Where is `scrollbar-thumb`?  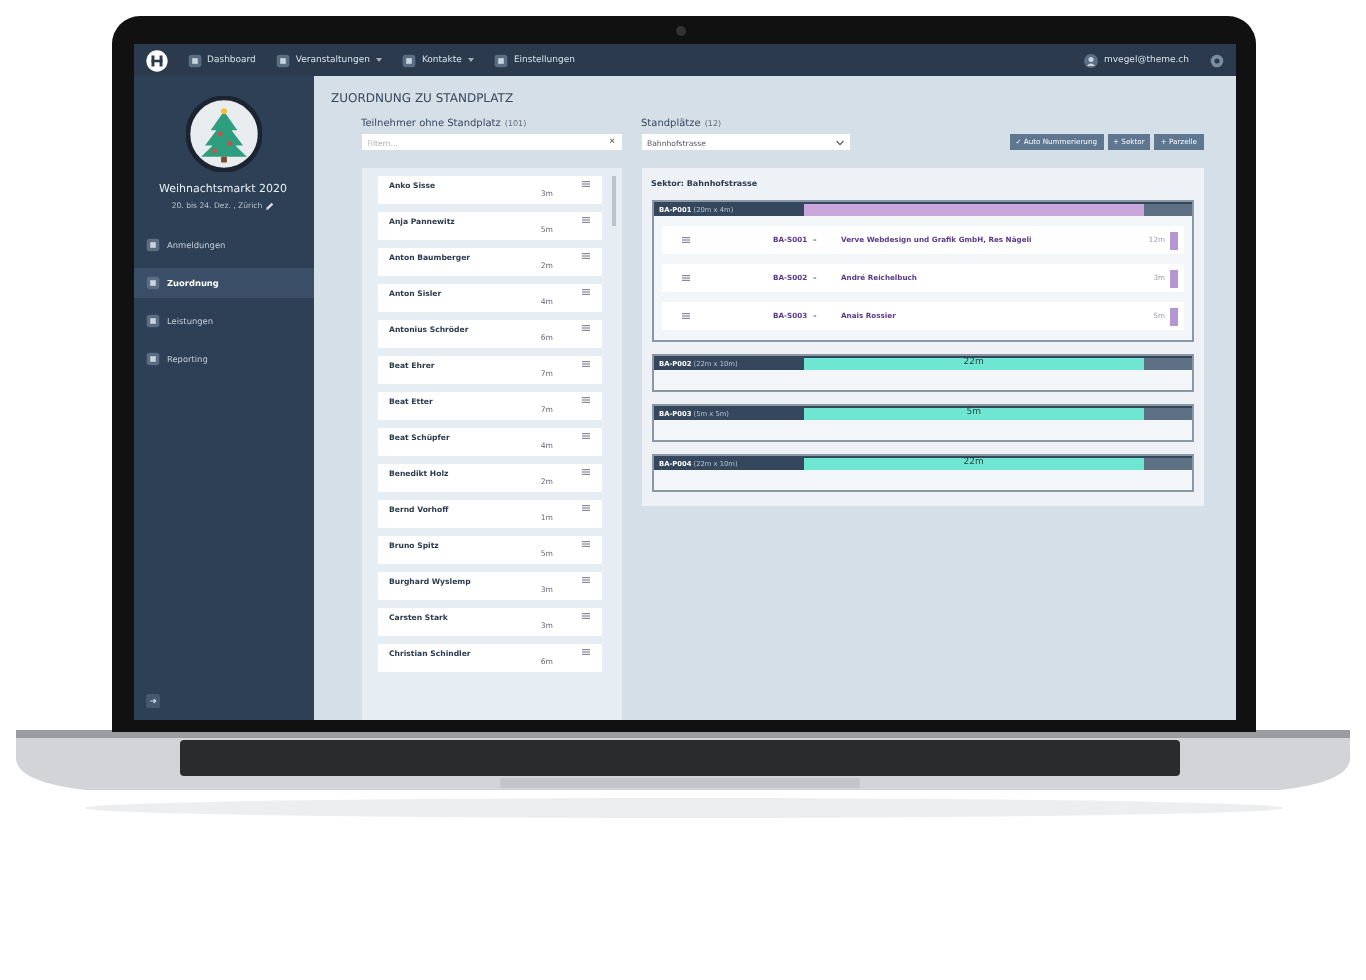
scrollbar-thumb is located at coordinates (613, 201).